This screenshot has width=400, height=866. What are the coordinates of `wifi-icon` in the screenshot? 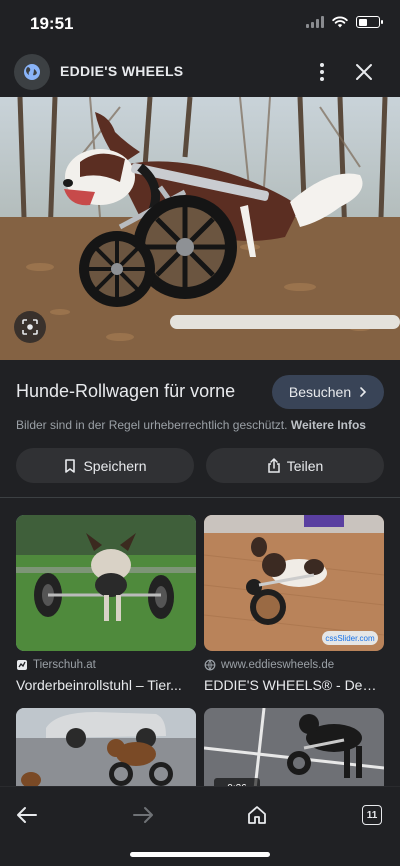 It's located at (340, 22).